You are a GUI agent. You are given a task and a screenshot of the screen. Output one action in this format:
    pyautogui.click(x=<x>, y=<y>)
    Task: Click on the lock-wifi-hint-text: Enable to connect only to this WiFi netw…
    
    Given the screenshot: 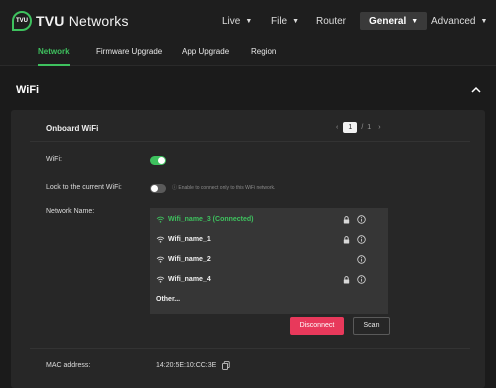 What is the action you would take?
    pyautogui.click(x=227, y=188)
    